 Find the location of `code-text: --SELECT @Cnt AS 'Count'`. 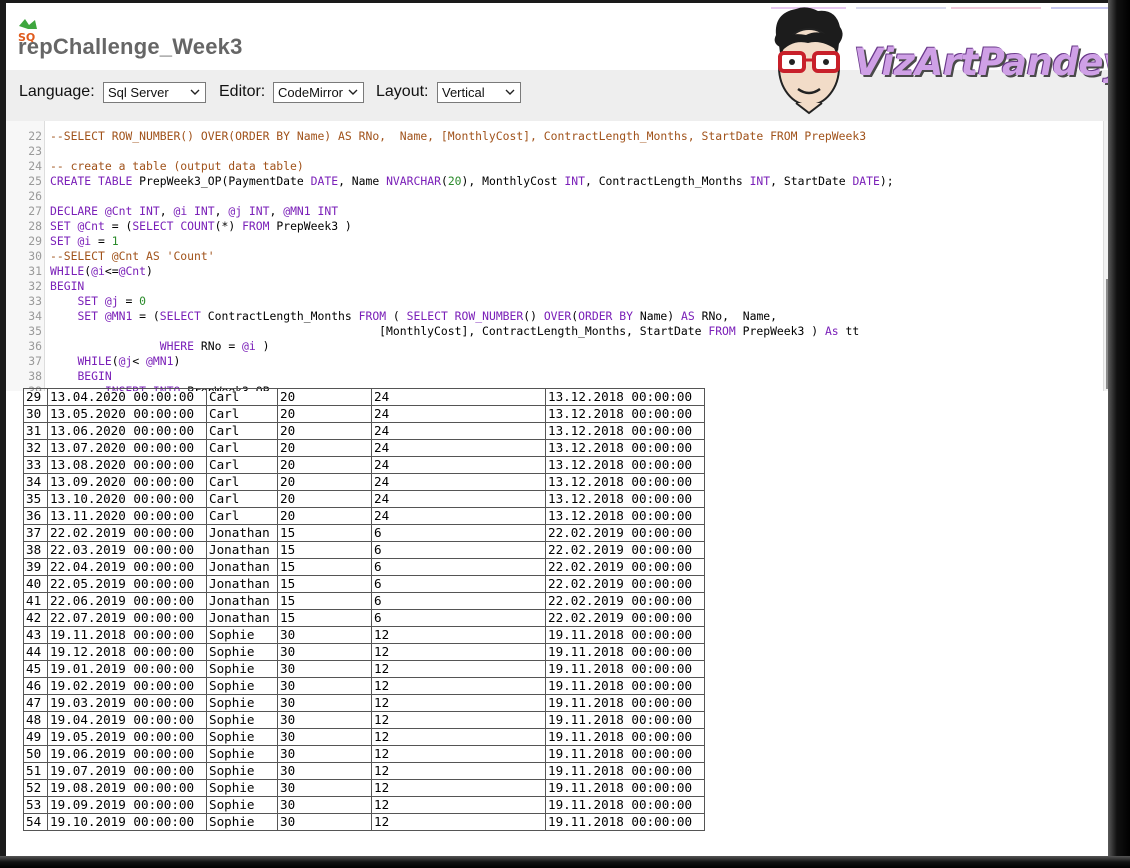

code-text: --SELECT @Cnt AS 'Count' is located at coordinates (132, 256).